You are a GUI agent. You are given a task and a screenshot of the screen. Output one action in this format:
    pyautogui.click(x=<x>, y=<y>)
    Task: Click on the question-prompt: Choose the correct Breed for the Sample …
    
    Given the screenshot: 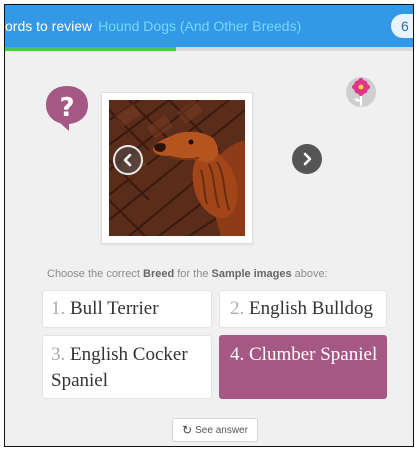 What is the action you would take?
    pyautogui.click(x=187, y=274)
    